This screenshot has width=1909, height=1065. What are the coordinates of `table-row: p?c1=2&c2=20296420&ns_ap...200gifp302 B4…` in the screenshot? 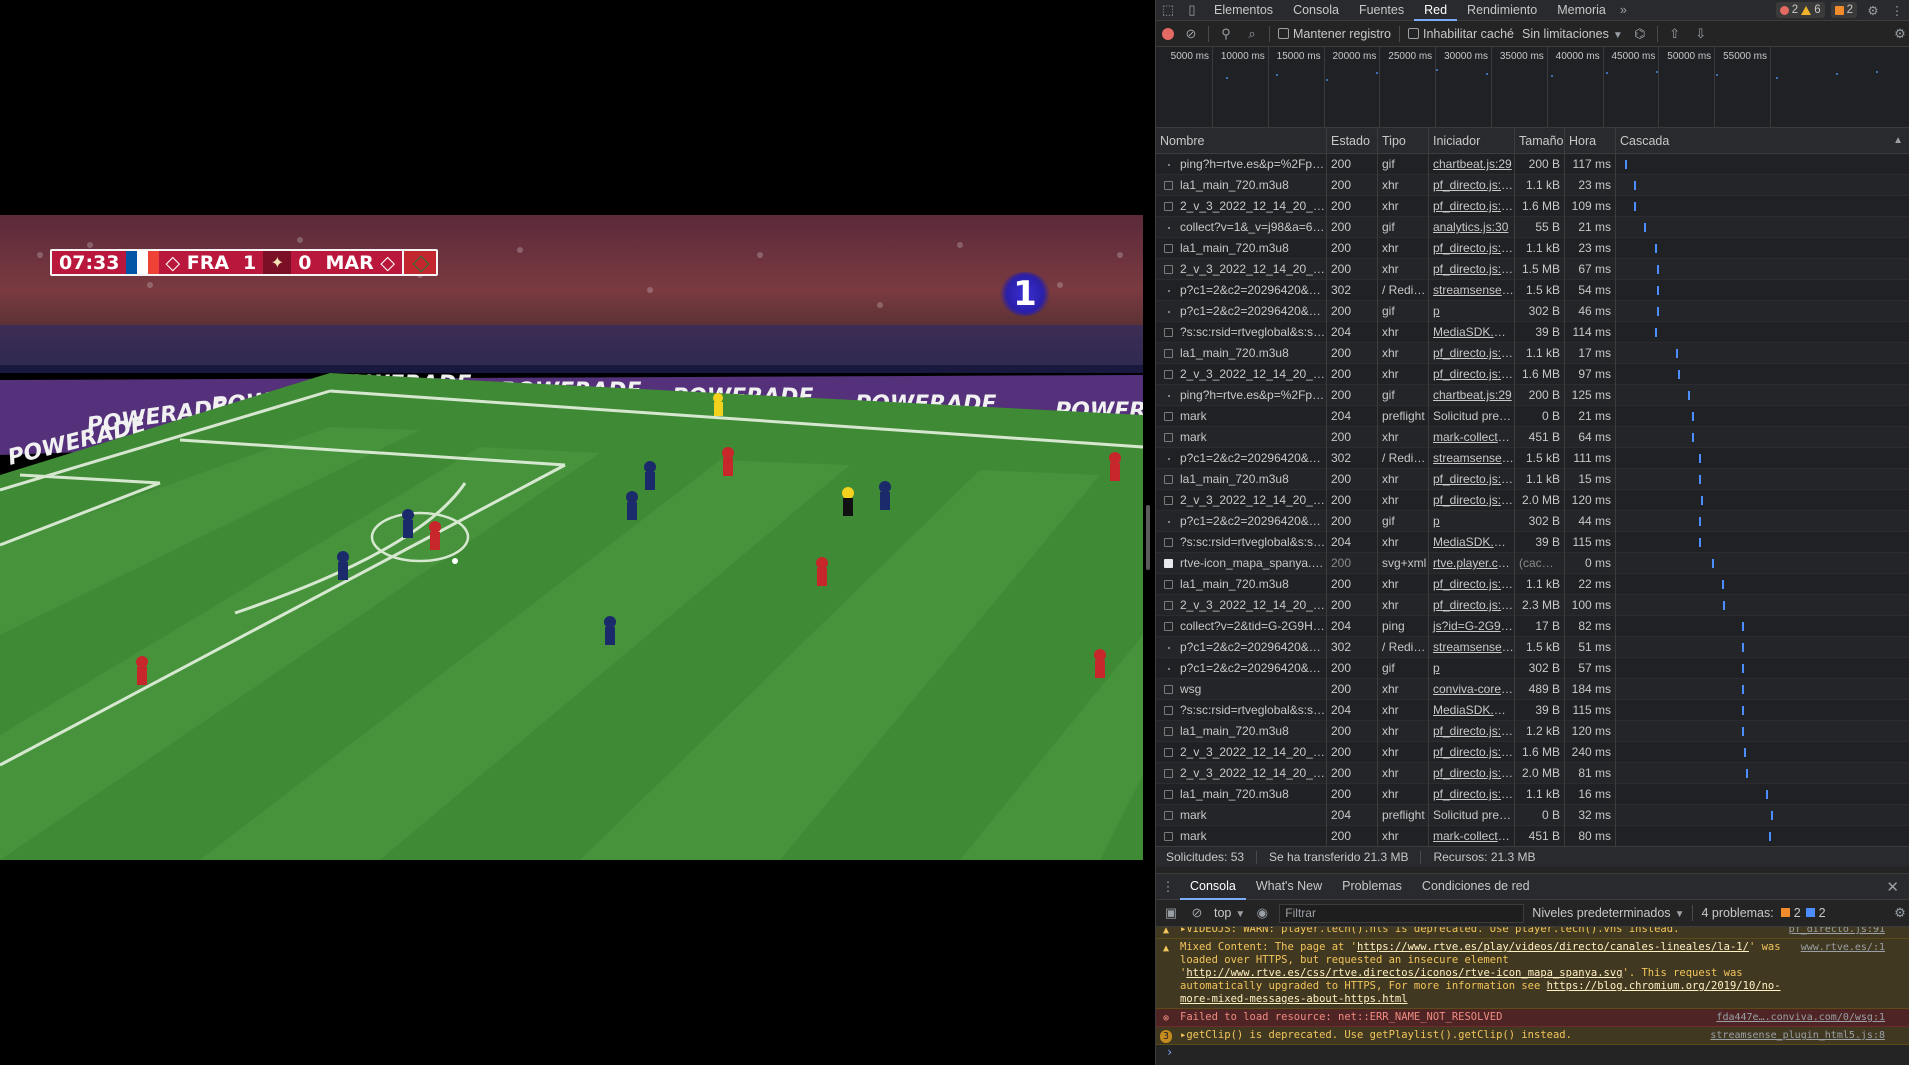 It's located at (1532, 311).